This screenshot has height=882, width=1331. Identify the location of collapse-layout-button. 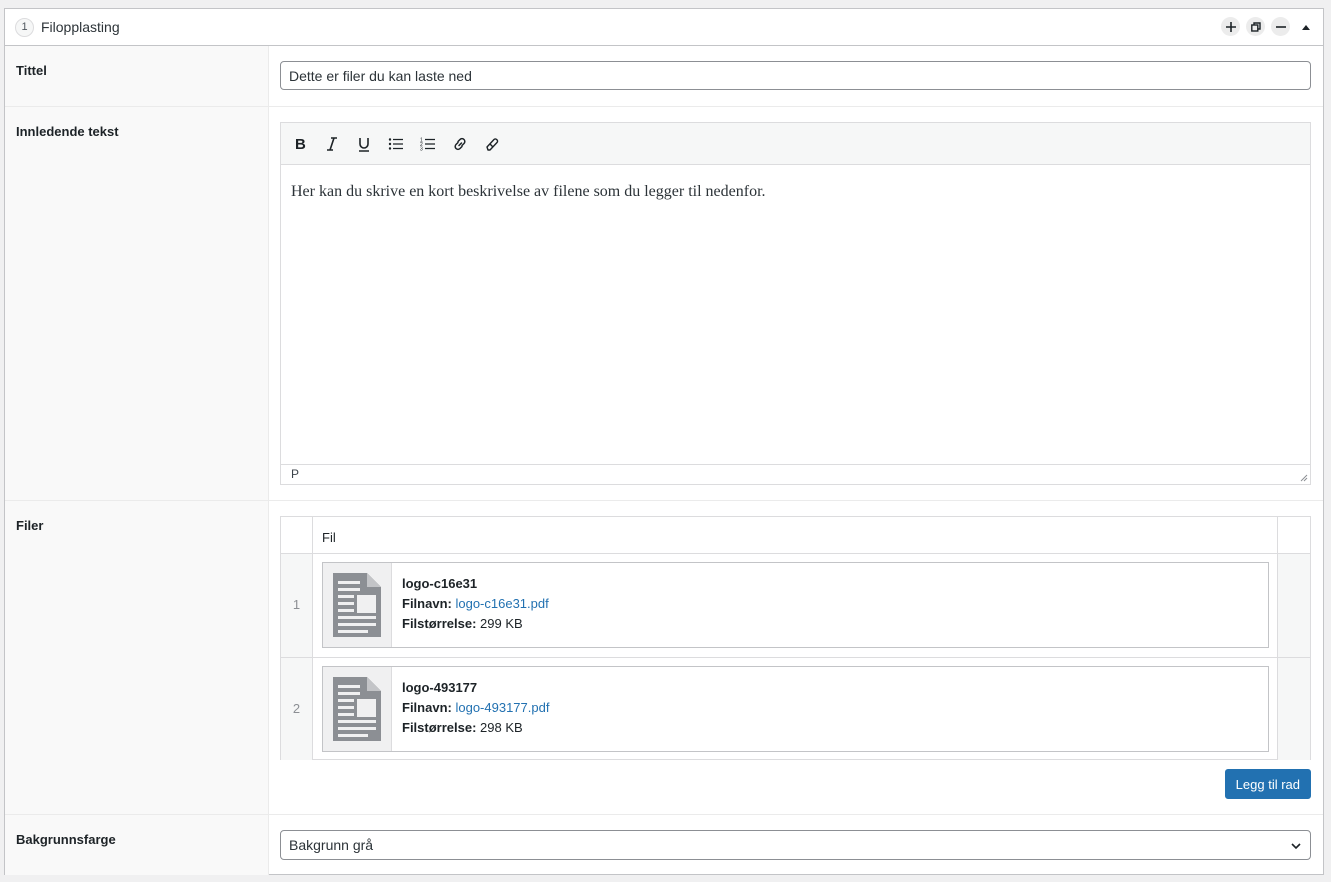
(1305, 26).